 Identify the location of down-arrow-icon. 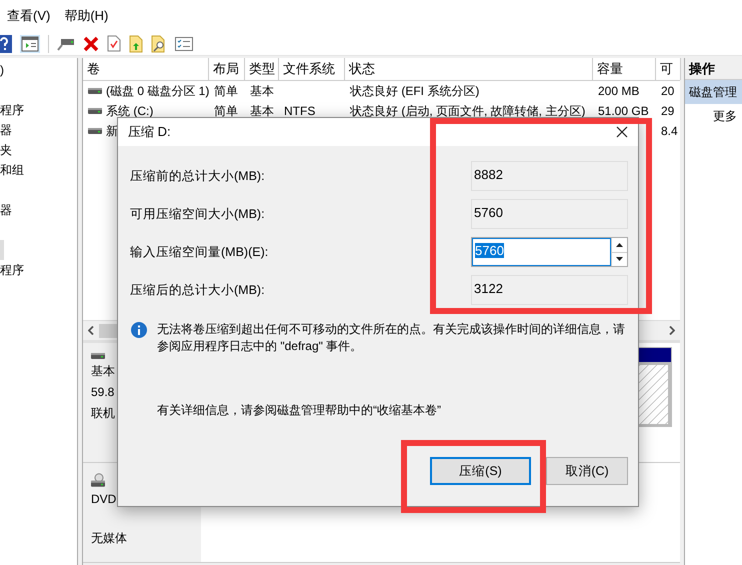
(619, 259).